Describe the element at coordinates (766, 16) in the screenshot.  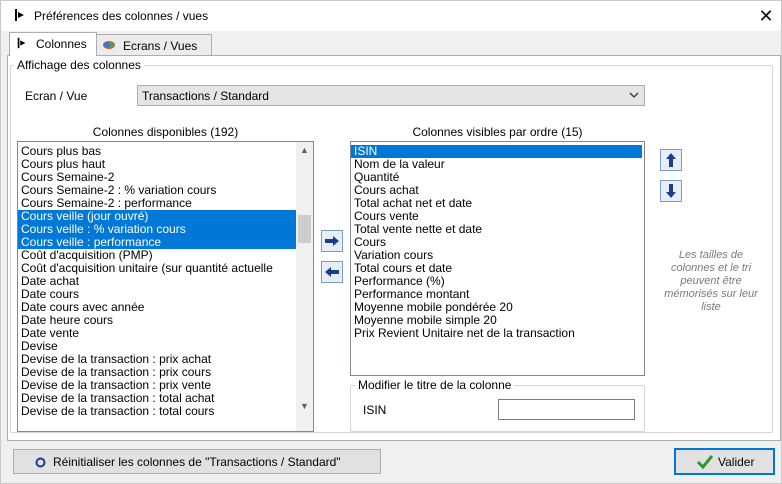
I see `close-button: ✕` at that location.